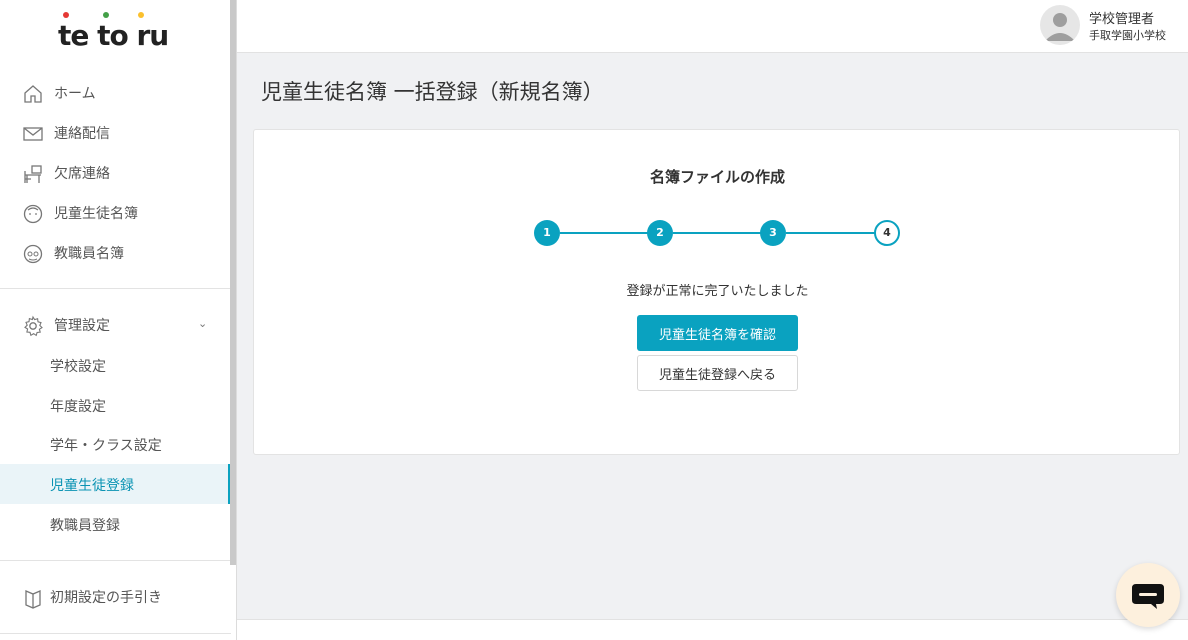 Image resolution: width=1188 pixels, height=640 pixels. I want to click on step-4-current: 4, so click(887, 233).